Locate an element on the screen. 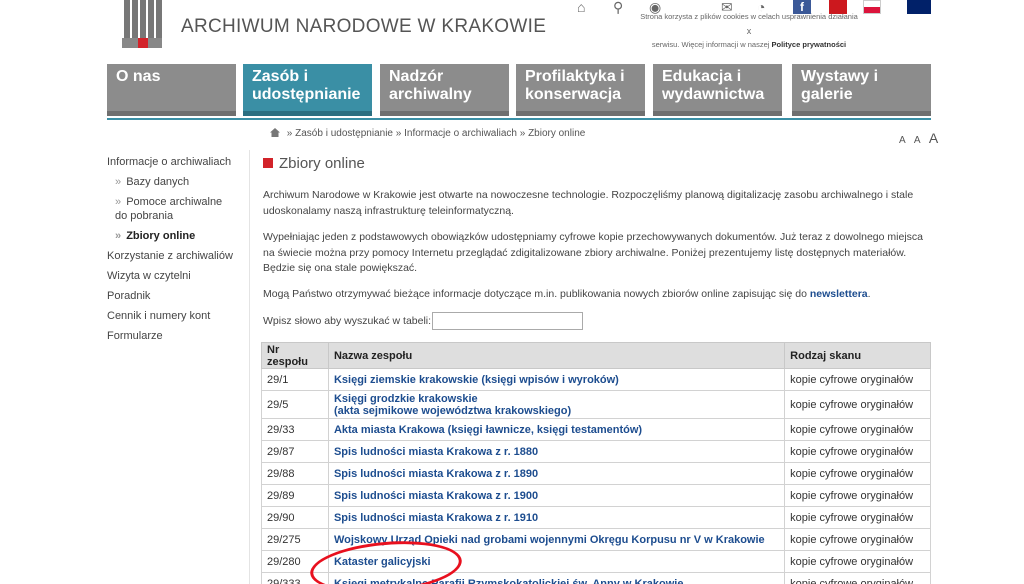 The height and width of the screenshot is (584, 1024). breadcrumb-home-icon is located at coordinates (275, 132).